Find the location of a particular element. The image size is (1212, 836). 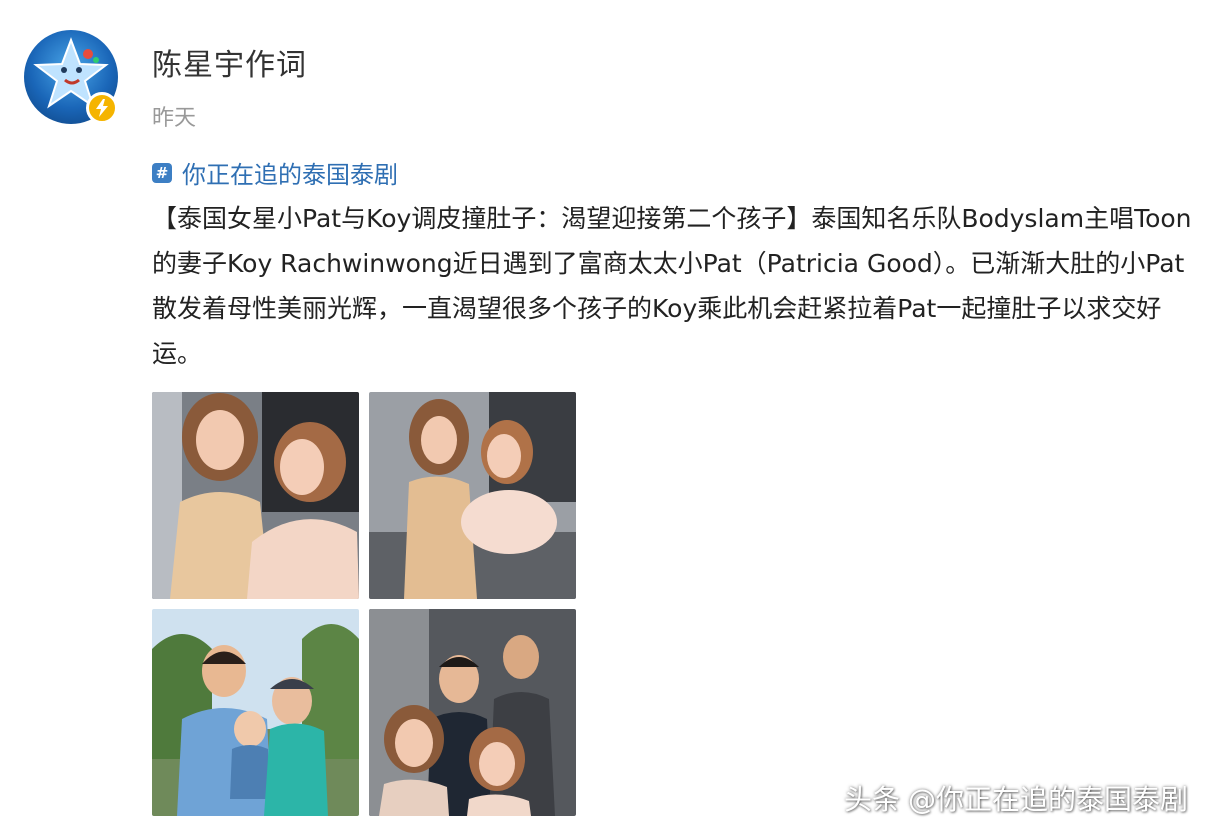

watermark: 头条 @你正在追的泰国泰剧 is located at coordinates (1016, 798).